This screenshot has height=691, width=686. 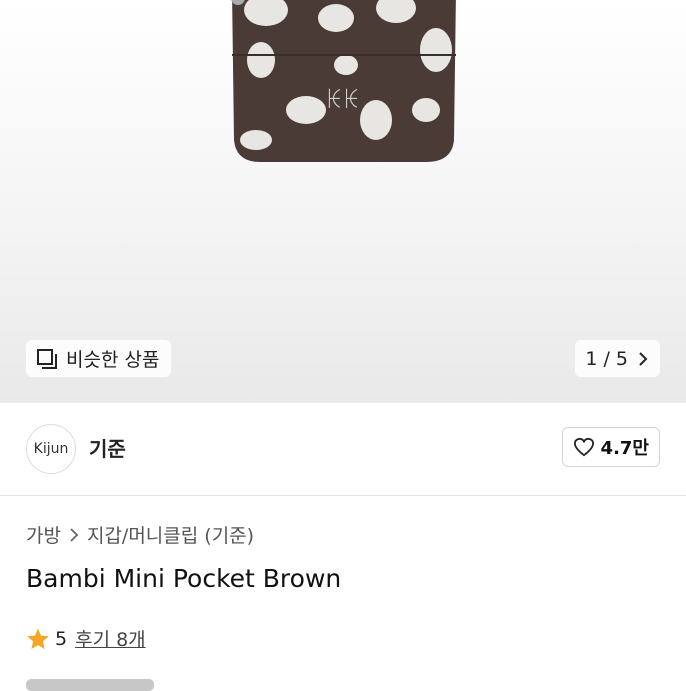 I want to click on rating-score: 5, so click(x=61, y=638).